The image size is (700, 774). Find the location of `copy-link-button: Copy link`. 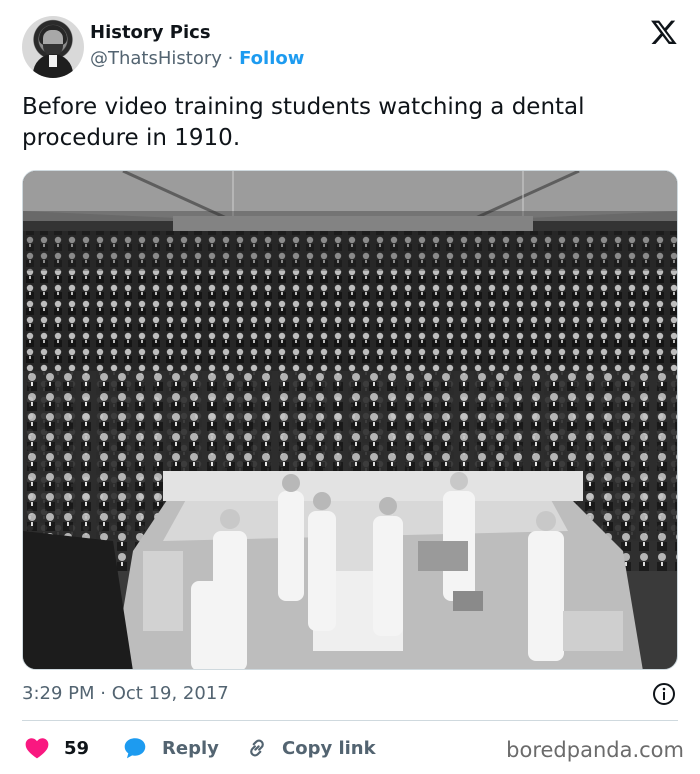

copy-link-button: Copy link is located at coordinates (310, 748).